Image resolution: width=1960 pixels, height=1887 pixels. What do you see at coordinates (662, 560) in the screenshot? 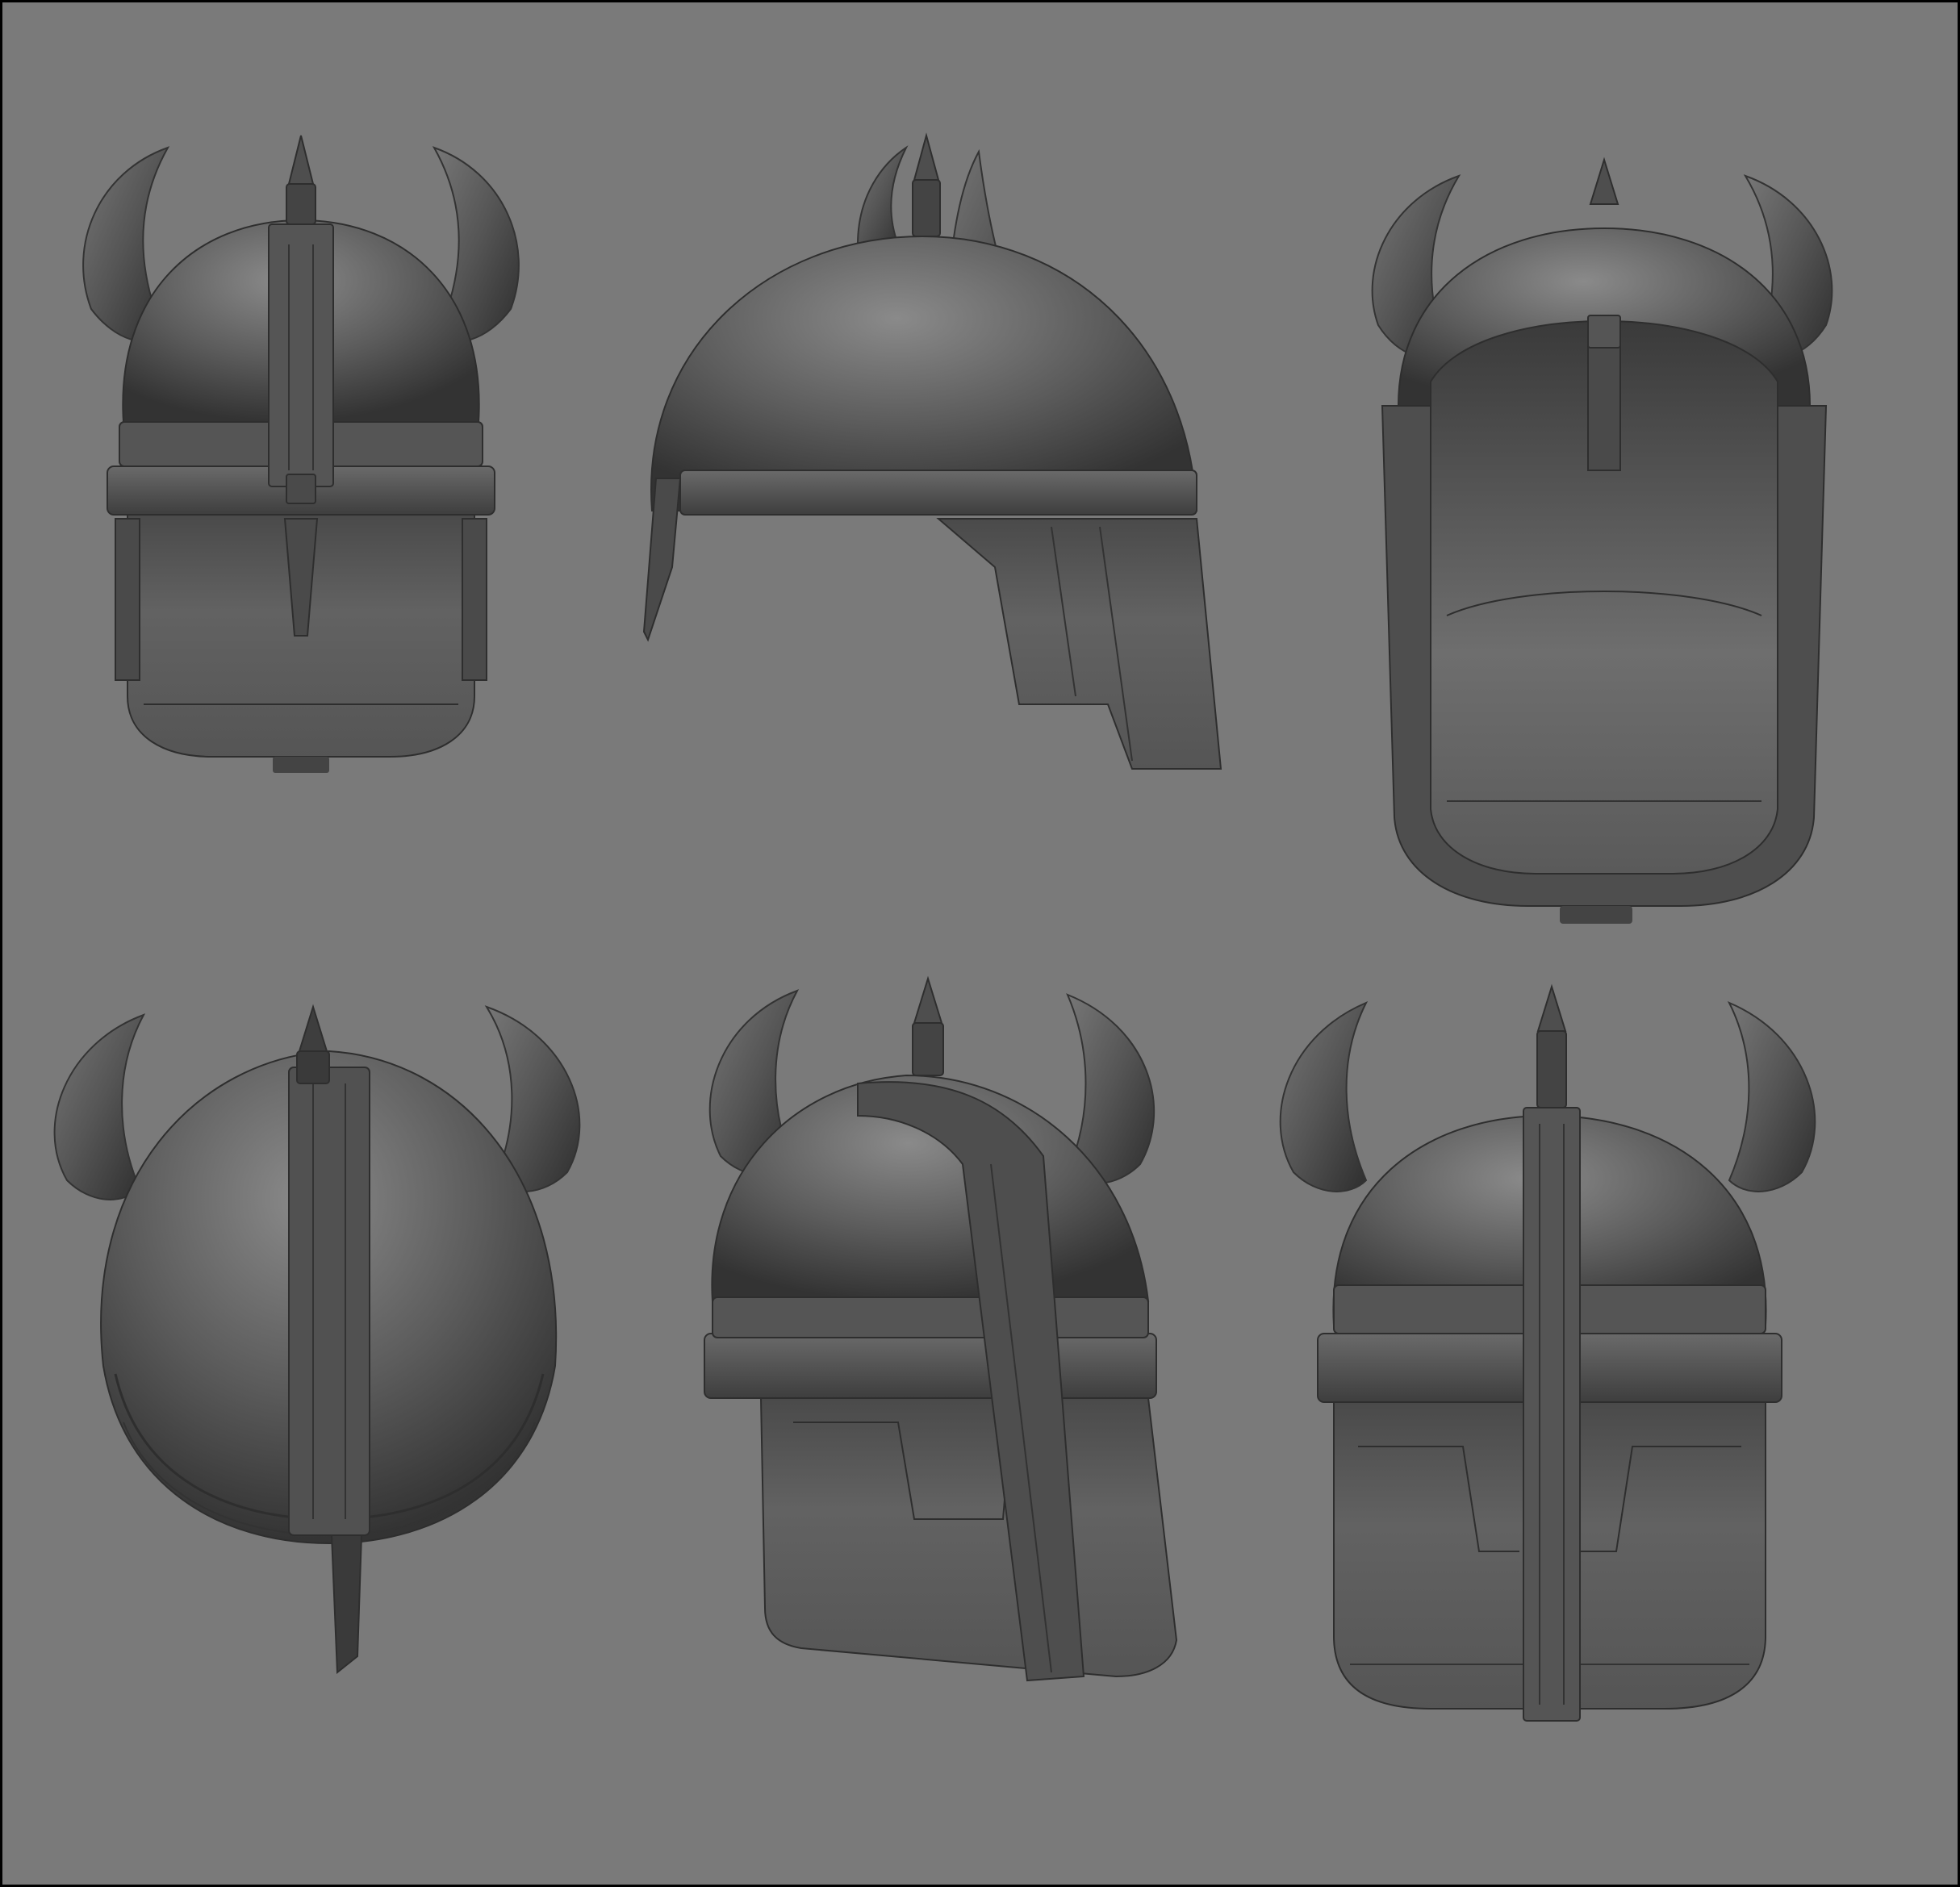
I see `neck-guard` at bounding box center [662, 560].